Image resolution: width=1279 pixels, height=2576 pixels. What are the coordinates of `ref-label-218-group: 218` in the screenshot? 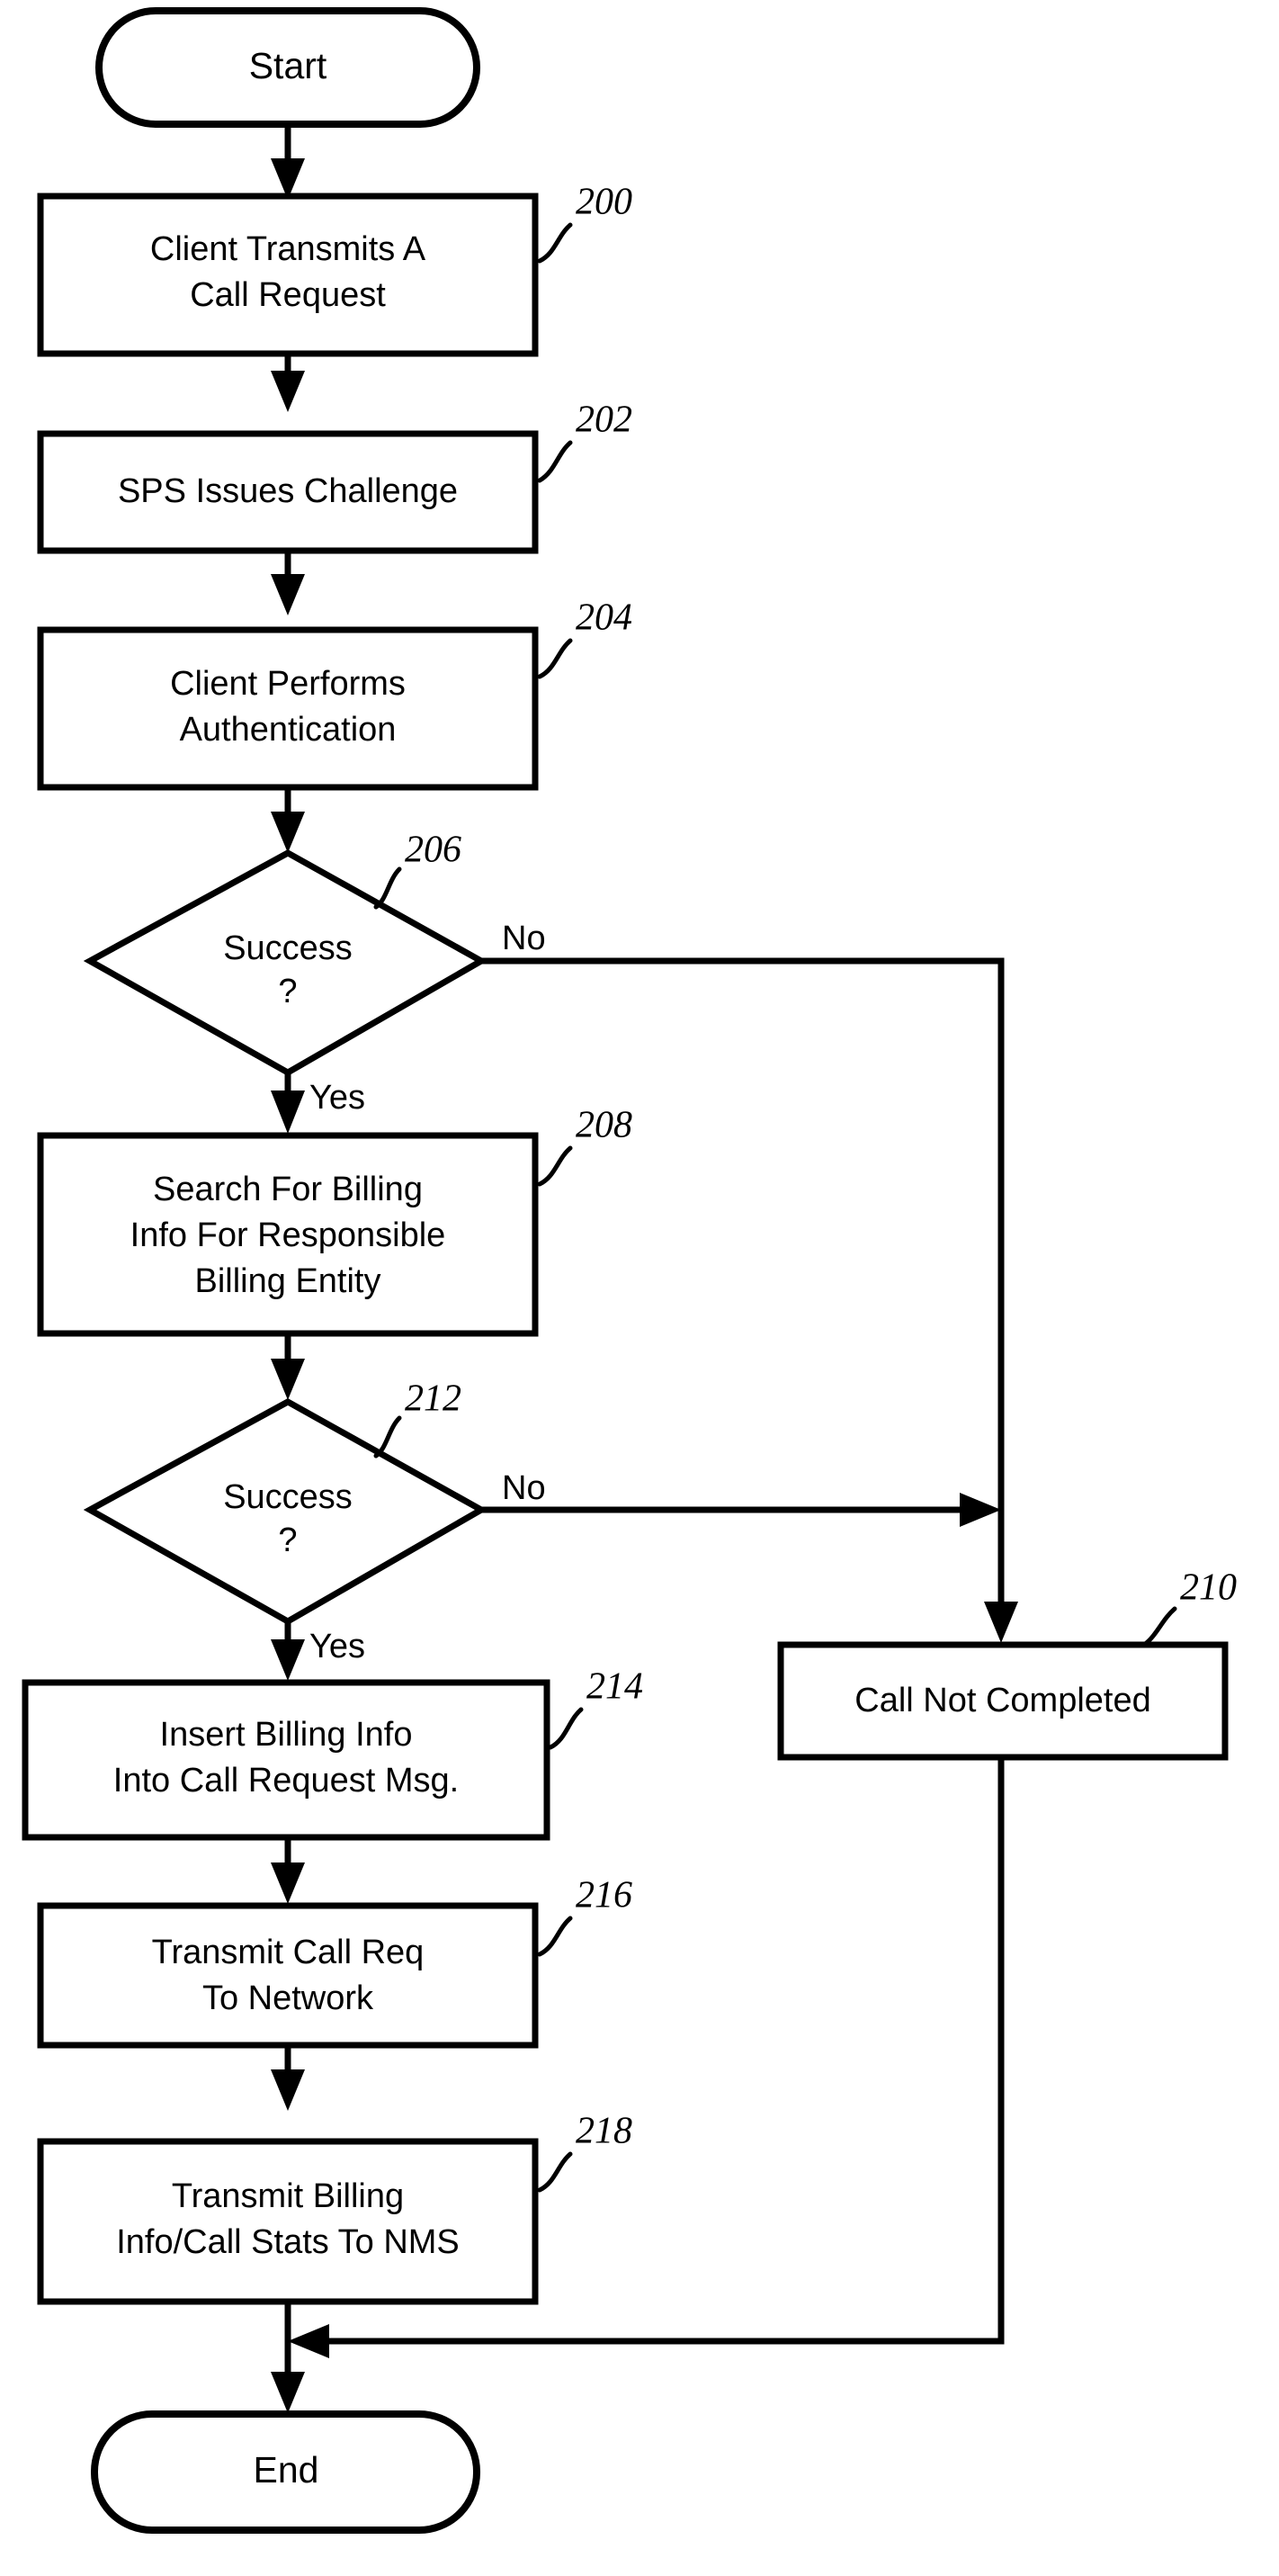 It's located at (584, 2152).